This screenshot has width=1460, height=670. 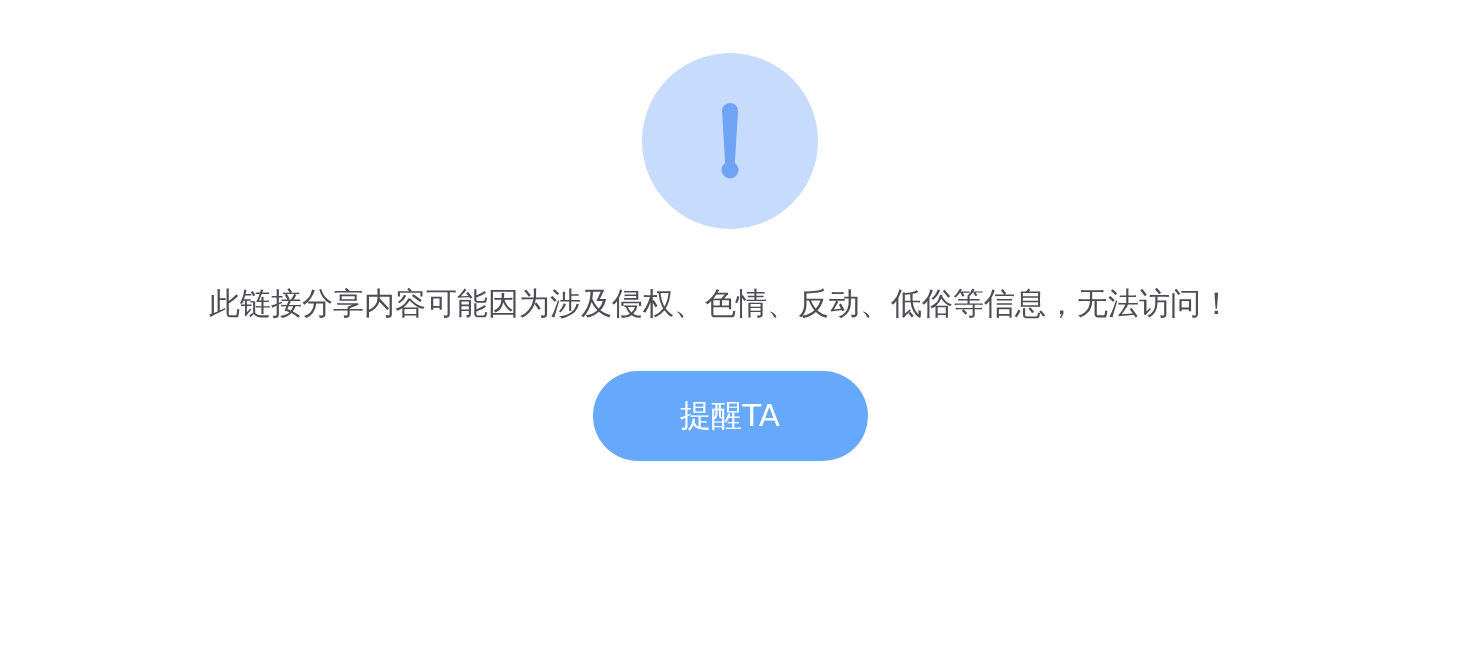 I want to click on remind-button: 提醒TA, so click(x=730, y=416).